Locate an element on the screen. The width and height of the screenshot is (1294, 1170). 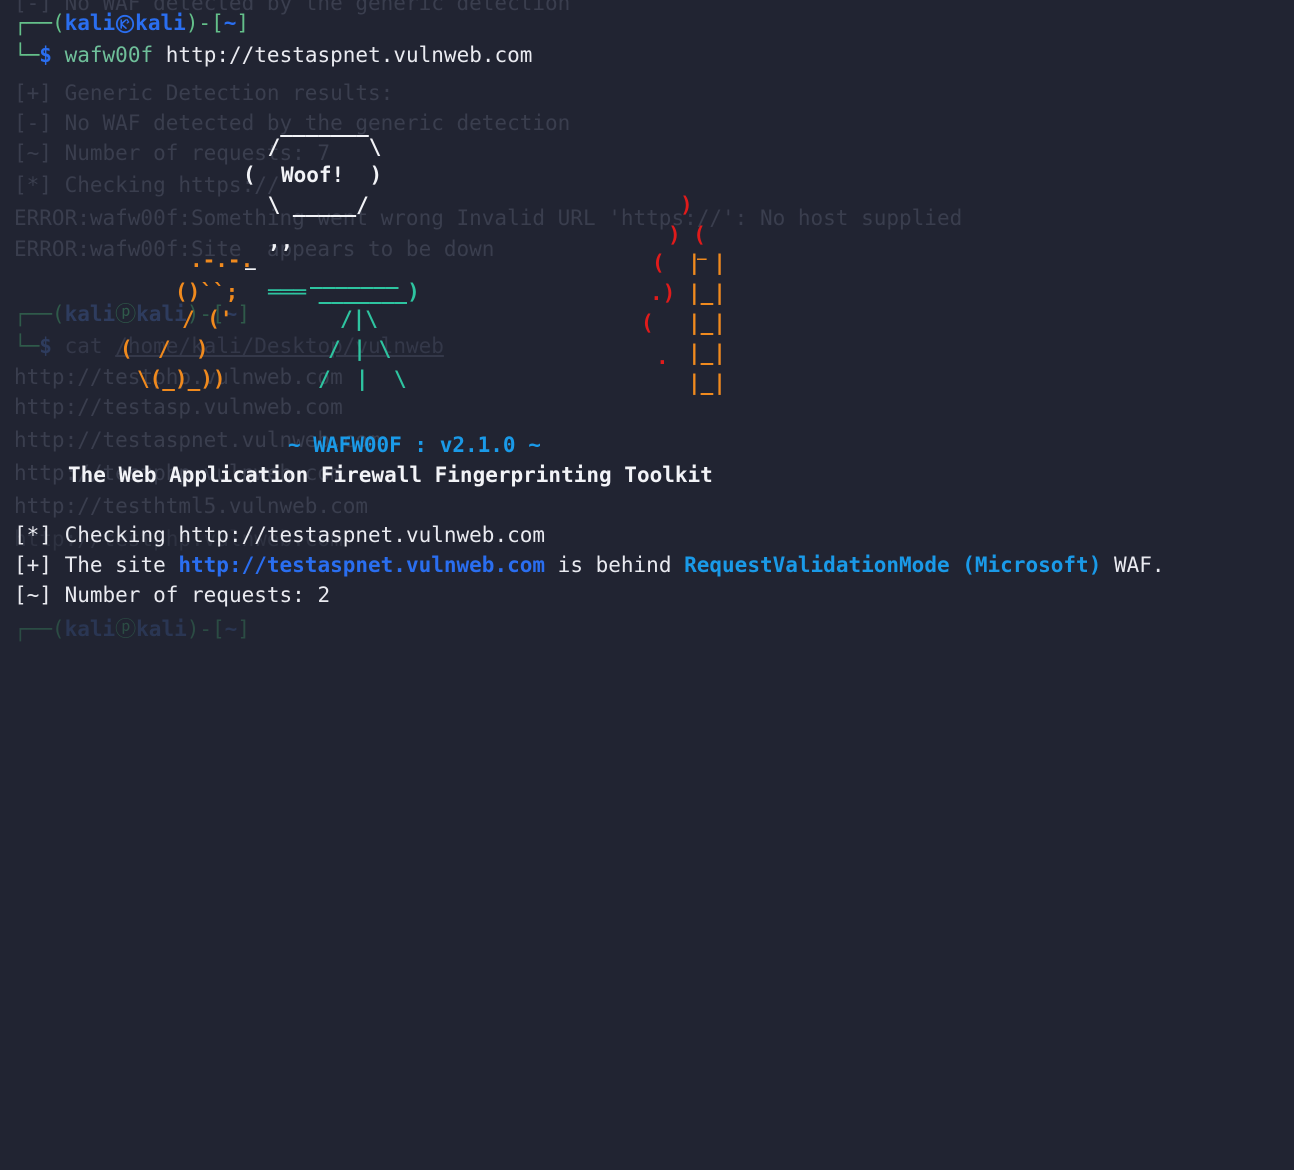
output-marker: [*] is located at coordinates (33, 535).